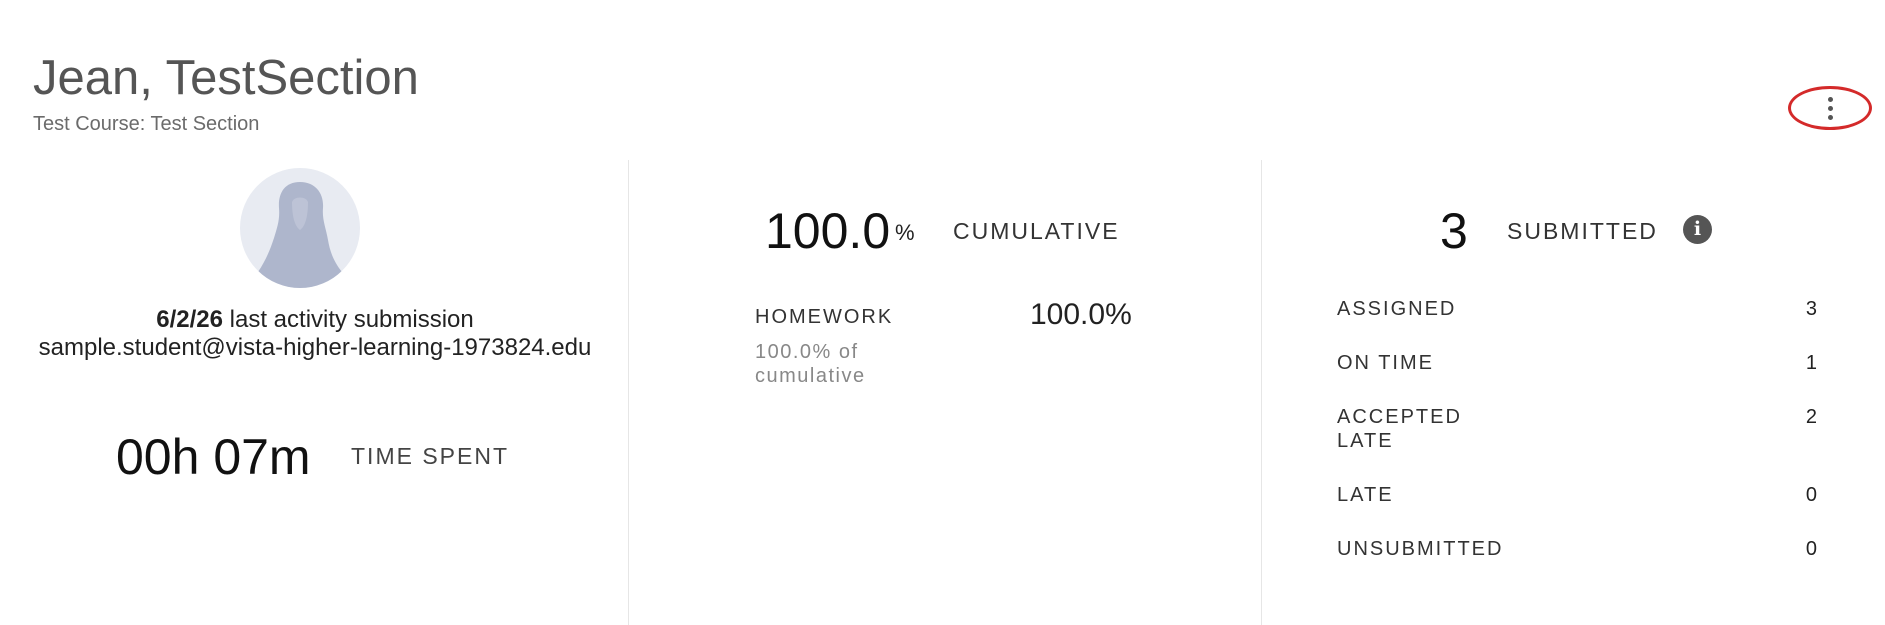 This screenshot has height=625, width=1885. What do you see at coordinates (351, 319) in the screenshot?
I see `last-activity-label: last activity submission` at bounding box center [351, 319].